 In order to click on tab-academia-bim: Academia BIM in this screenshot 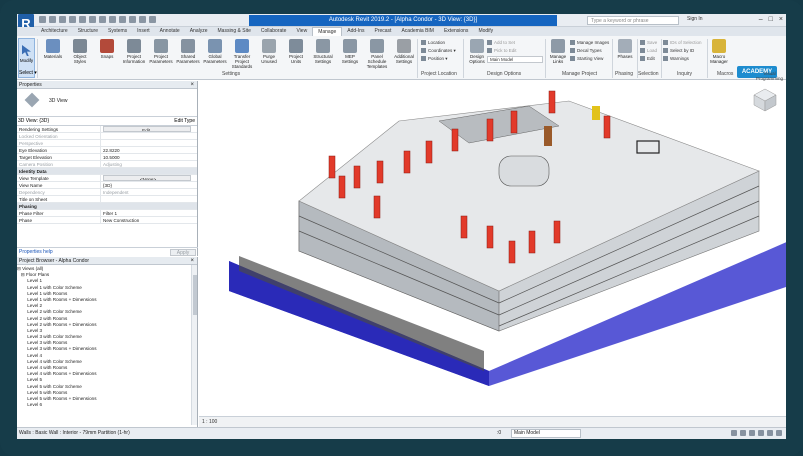, I will do `click(417, 31)`.